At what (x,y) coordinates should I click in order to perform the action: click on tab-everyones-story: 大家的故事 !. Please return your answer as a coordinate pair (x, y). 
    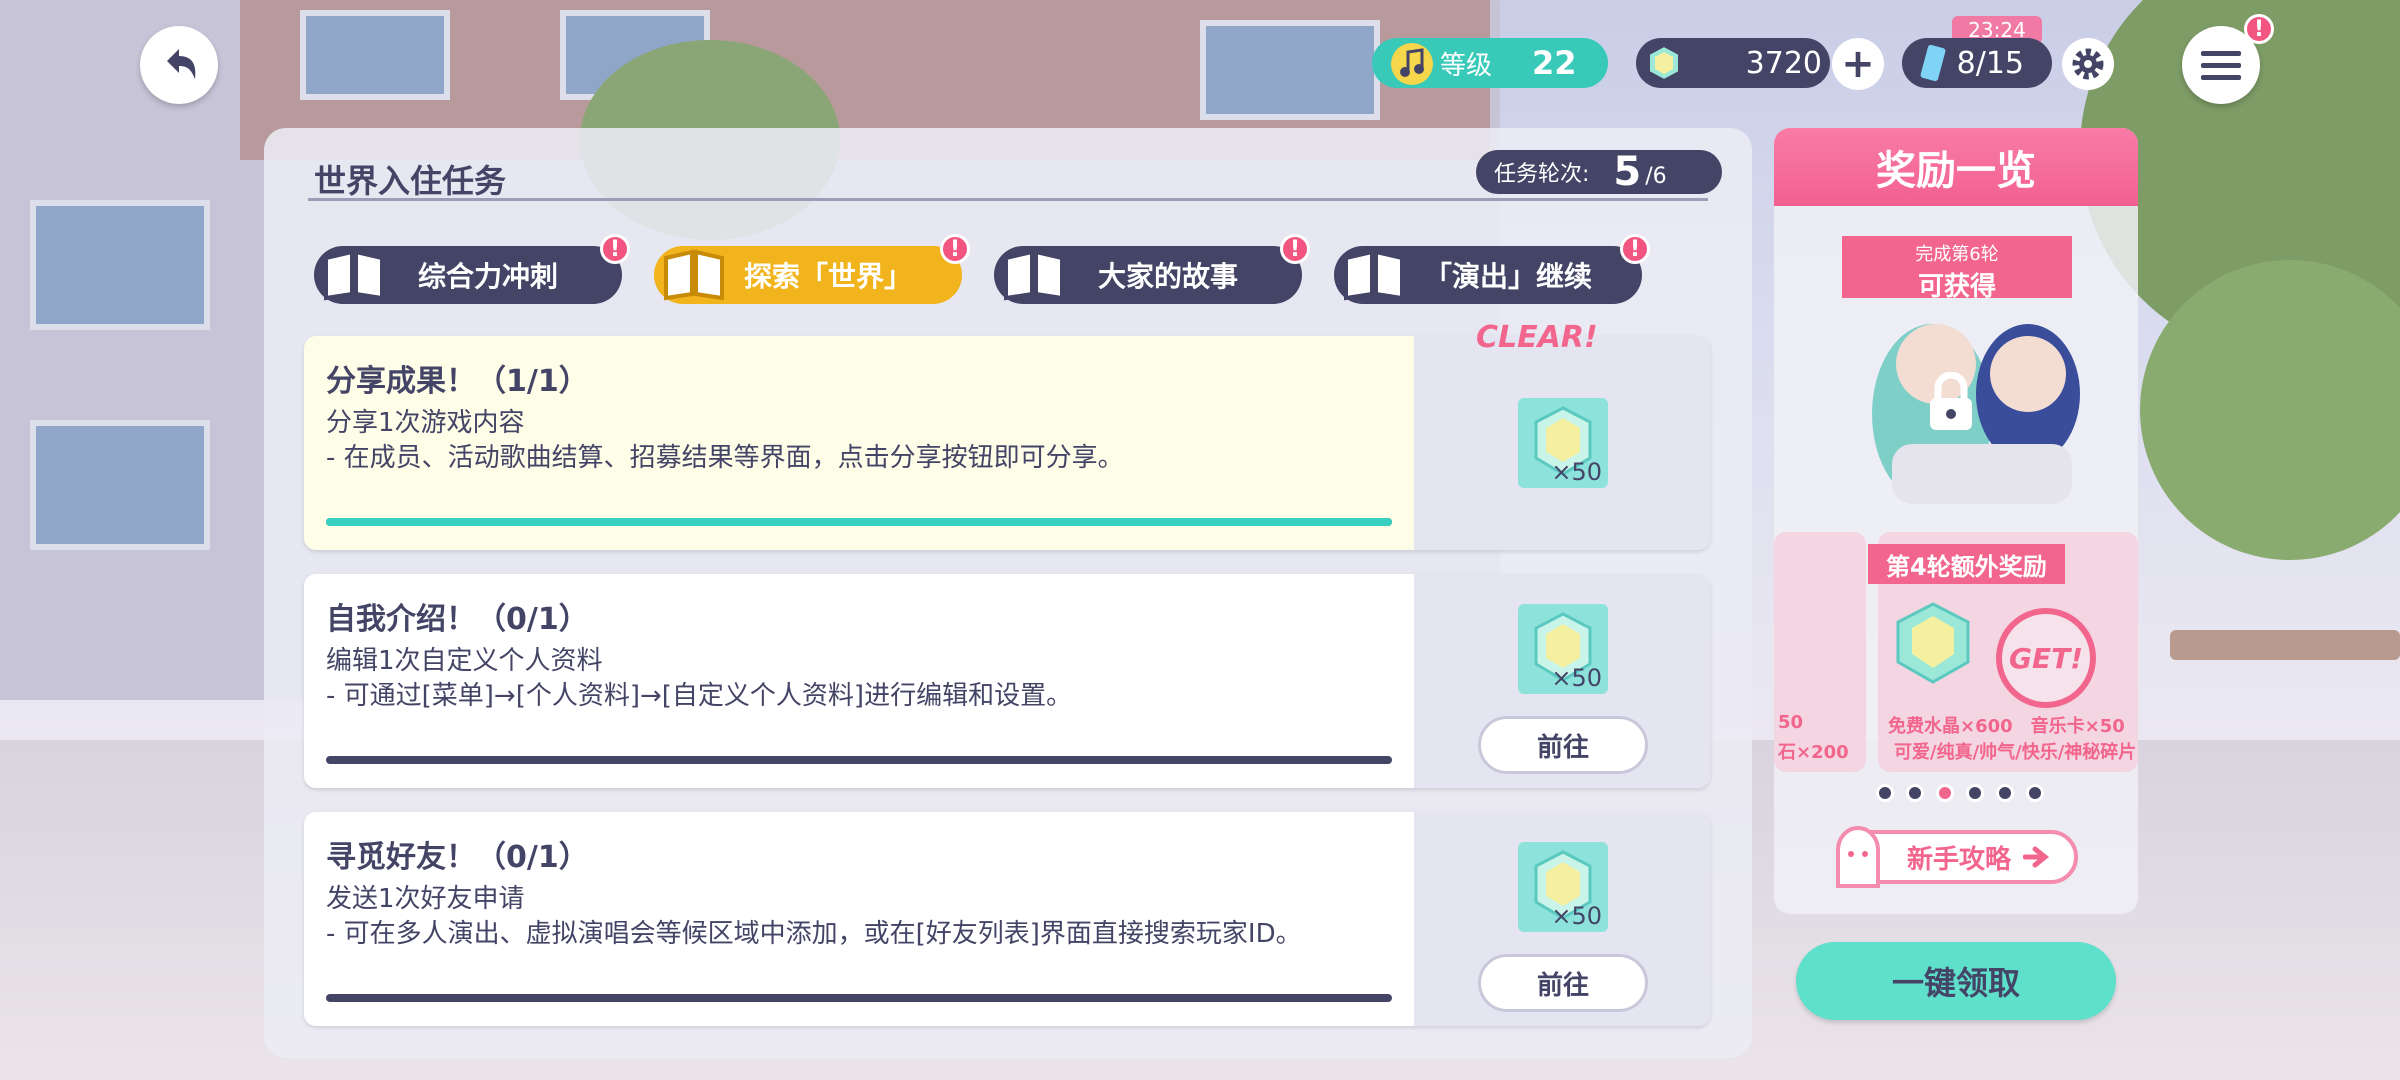
    Looking at the image, I should click on (1152, 269).